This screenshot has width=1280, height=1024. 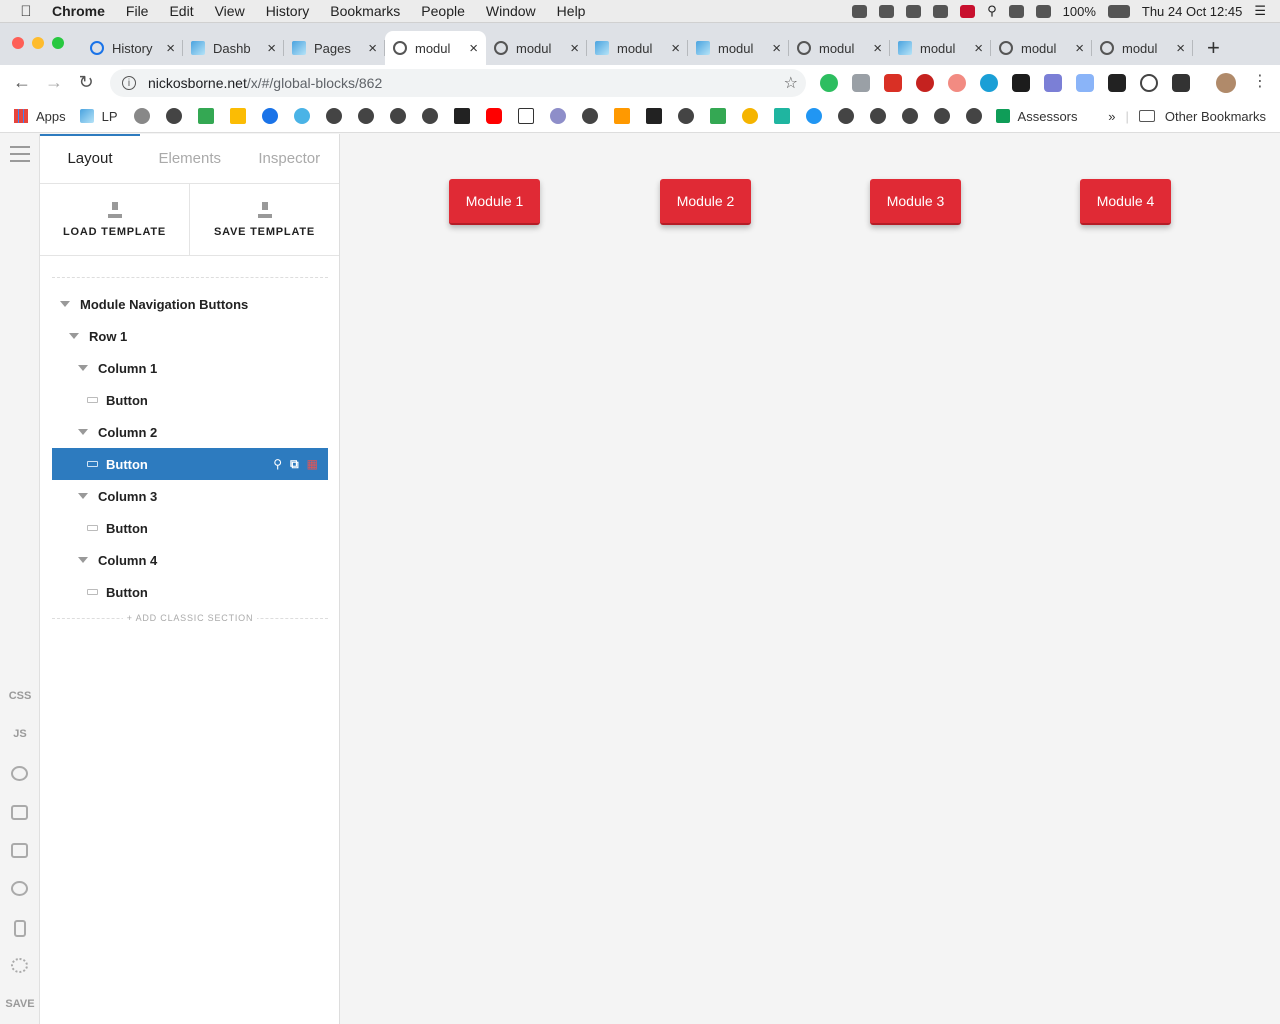 What do you see at coordinates (132, 48) in the screenshot?
I see `tab-history: History ×` at bounding box center [132, 48].